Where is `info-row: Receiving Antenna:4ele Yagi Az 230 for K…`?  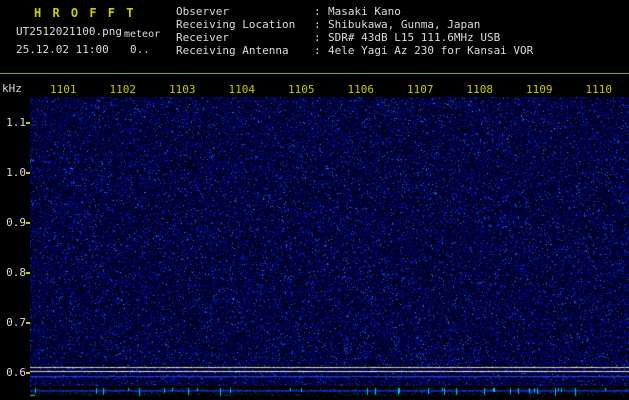
info-row: Receiving Antenna:4ele Yagi Az 230 for K… is located at coordinates (354, 50).